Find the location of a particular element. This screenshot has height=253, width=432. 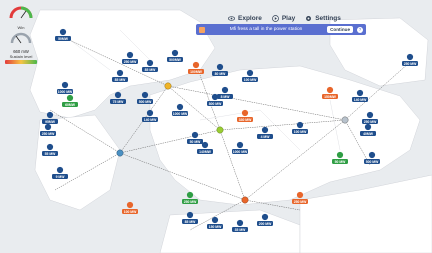

continue-button: Continue is located at coordinates (340, 29).